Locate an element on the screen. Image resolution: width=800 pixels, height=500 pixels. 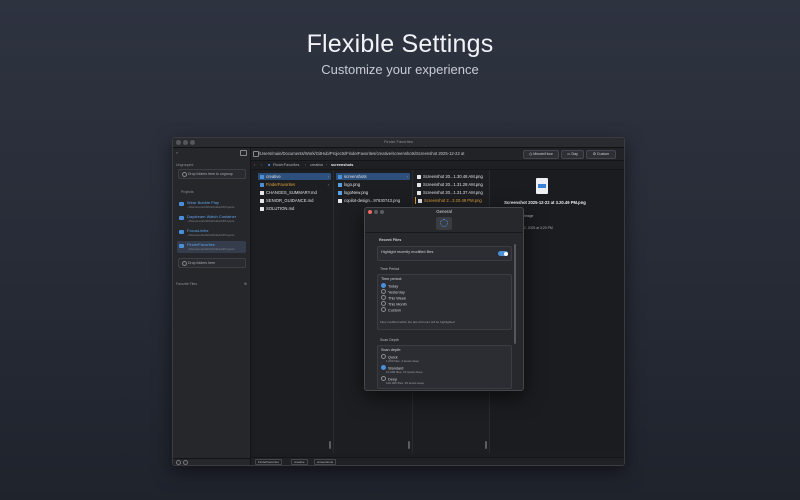
preview-date: 2, 2025 at 3:20 PM is located at coordinates (538, 228).